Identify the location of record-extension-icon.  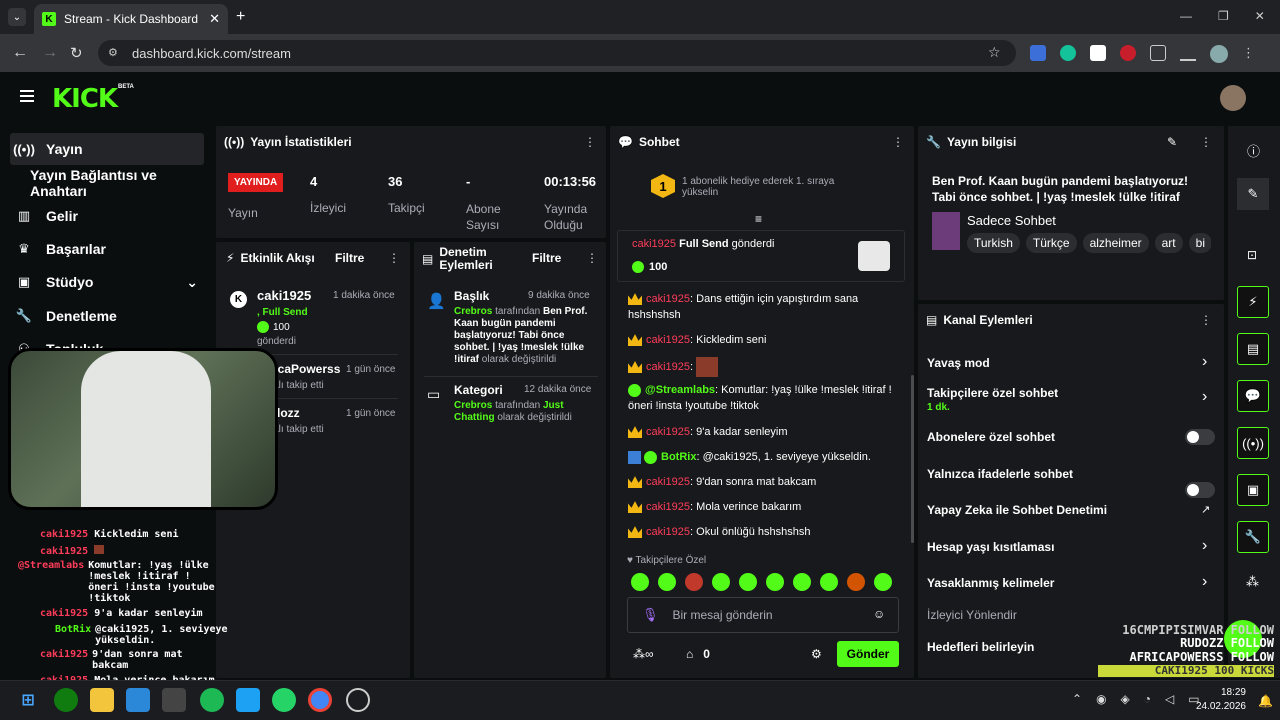
(1128, 53).